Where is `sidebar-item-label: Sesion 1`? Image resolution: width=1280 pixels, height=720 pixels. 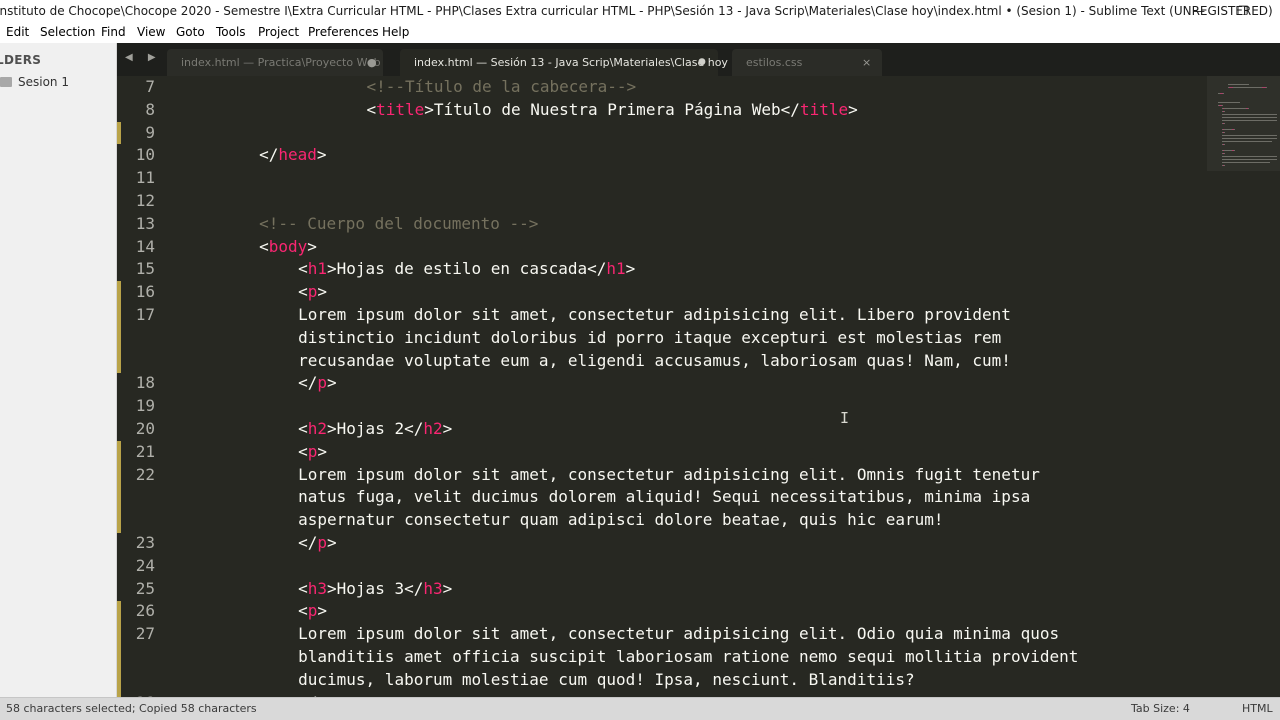
sidebar-item-label: Sesion 1 is located at coordinates (43, 82).